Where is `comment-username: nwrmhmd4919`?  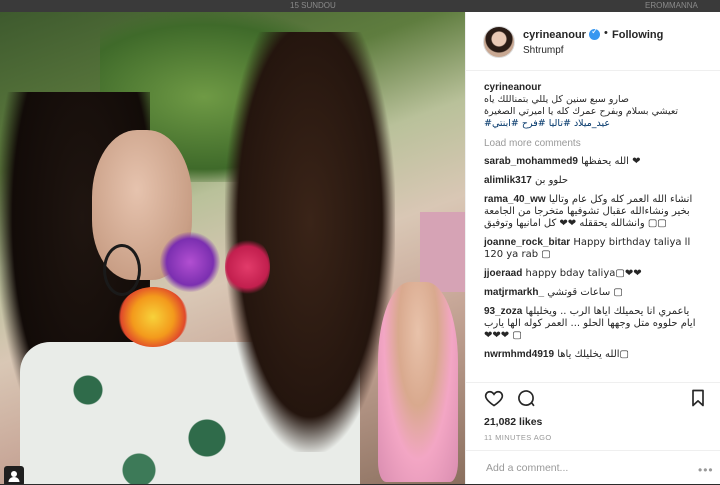
comment-username: nwrmhmd4919 is located at coordinates (519, 354).